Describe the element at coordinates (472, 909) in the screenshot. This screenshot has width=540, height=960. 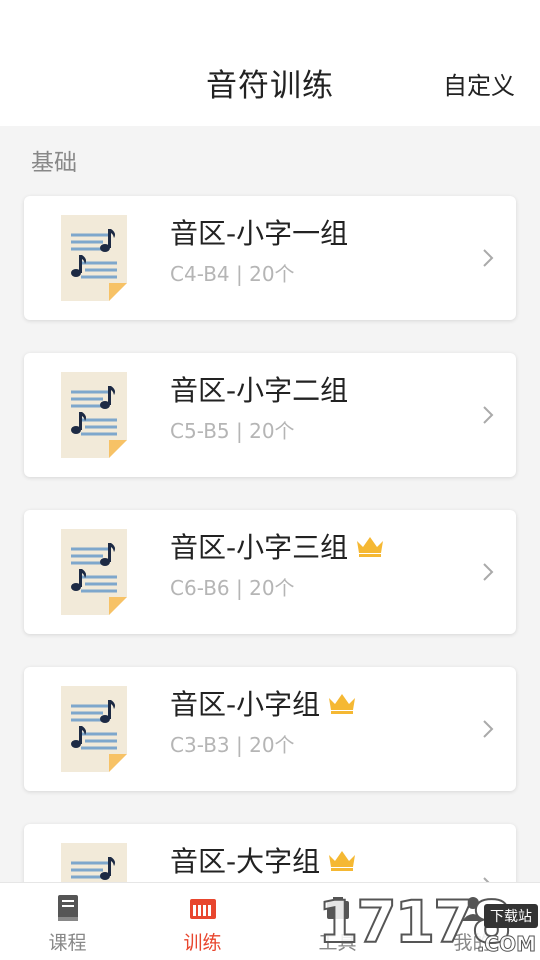
I see `user-icon` at that location.